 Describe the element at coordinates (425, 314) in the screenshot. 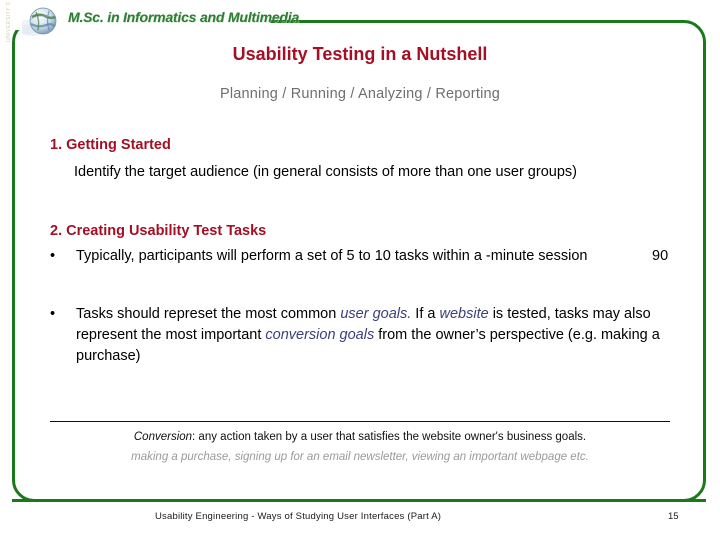

I see `list-item-text-part: If a` at that location.